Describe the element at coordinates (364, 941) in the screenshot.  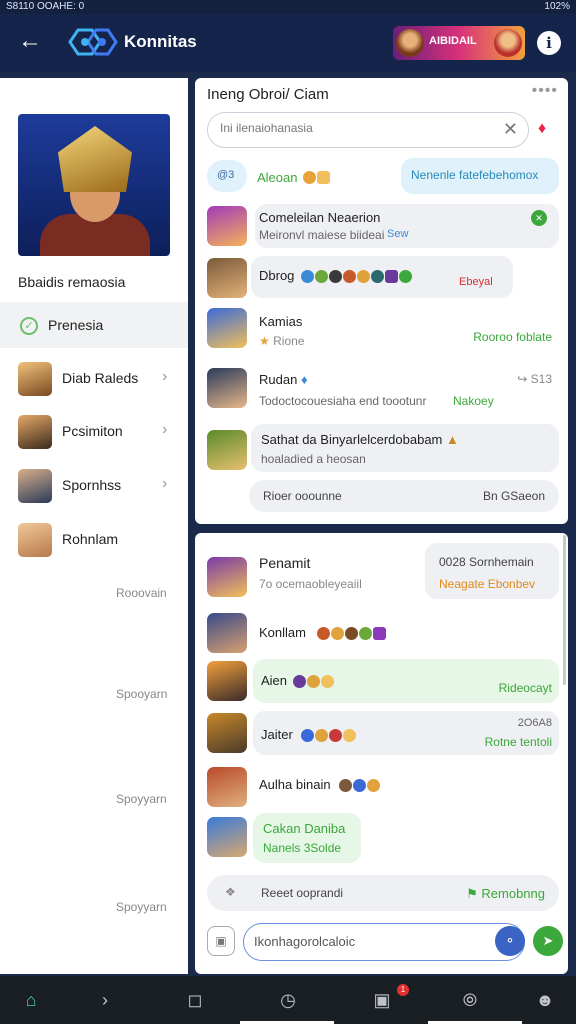
I see `message-input` at that location.